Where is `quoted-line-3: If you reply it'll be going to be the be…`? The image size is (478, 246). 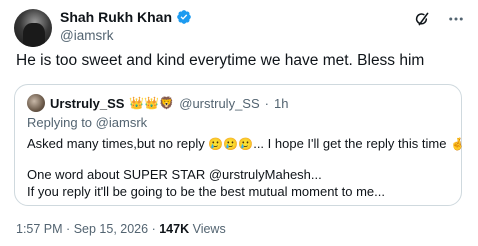 quoted-line-3: If you reply it'll be going to be the be… is located at coordinates (206, 191).